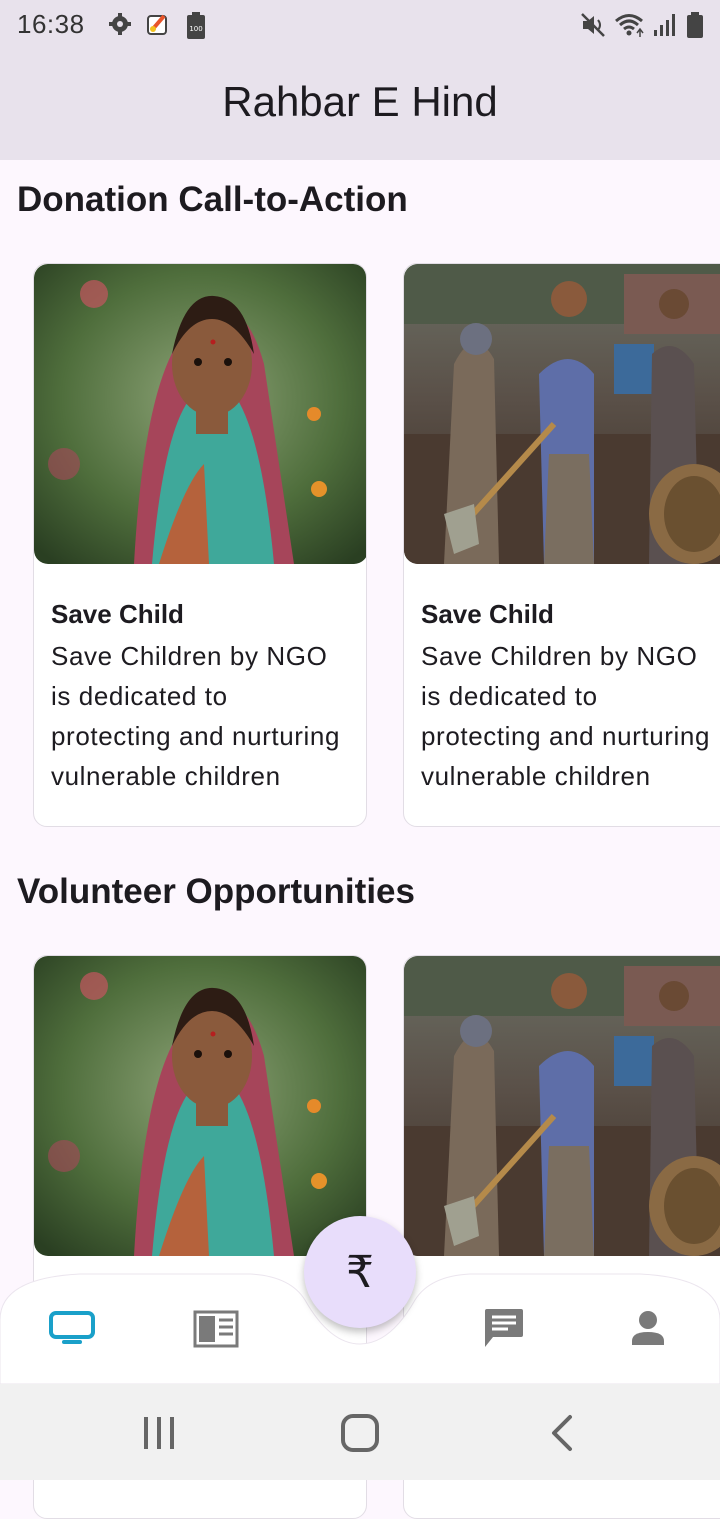 This screenshot has width=720, height=1519. Describe the element at coordinates (216, 891) in the screenshot. I see `section-title-volunteer: Volunteer Opportunities` at that location.